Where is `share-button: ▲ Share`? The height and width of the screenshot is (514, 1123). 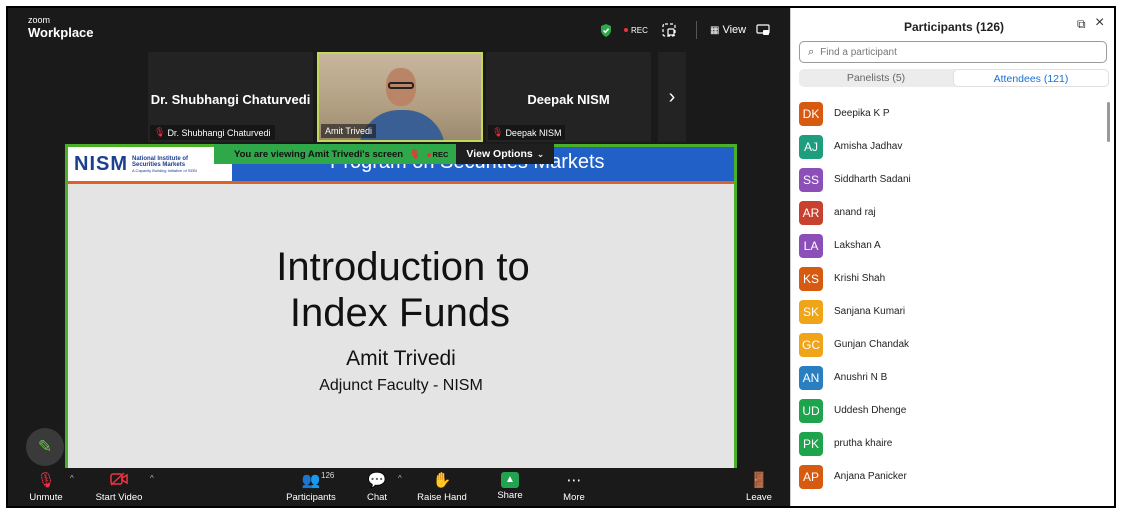
share-button: ▲ Share is located at coordinates (510, 486).